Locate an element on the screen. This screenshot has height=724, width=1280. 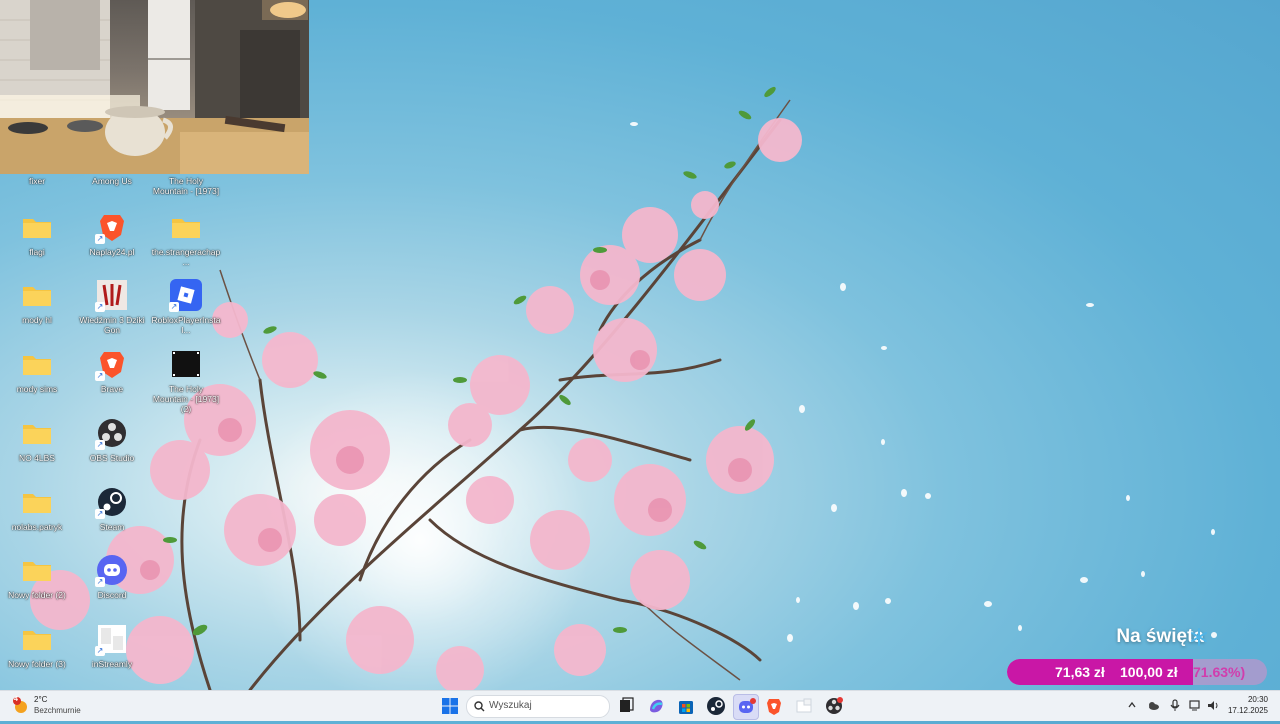
discord-taskbar-icon is located at coordinates (747, 705).